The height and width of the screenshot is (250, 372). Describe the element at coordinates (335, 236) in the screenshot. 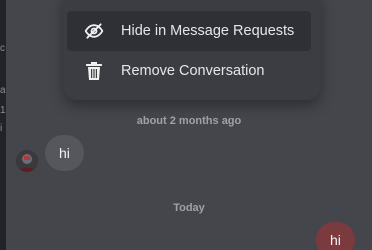

I see `outgoing-message-bubble: hi` at that location.